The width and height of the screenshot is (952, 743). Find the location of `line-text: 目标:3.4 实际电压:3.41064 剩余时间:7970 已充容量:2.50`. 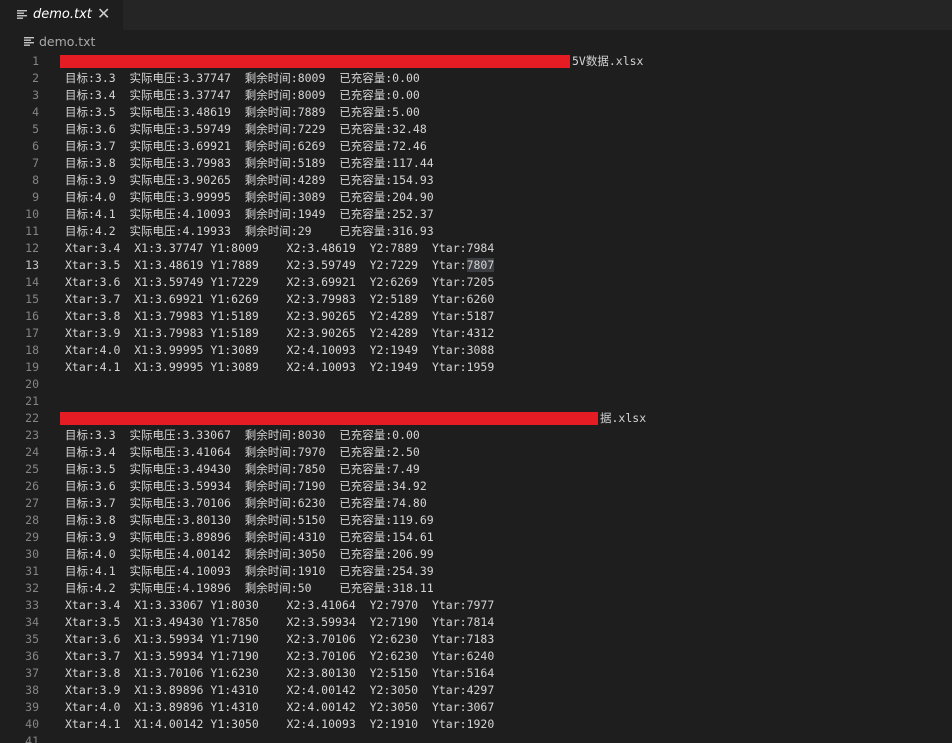

line-text: 目标:3.4 实际电压:3.41064 剩余时间:7970 已充容量:2.50 is located at coordinates (242, 452).